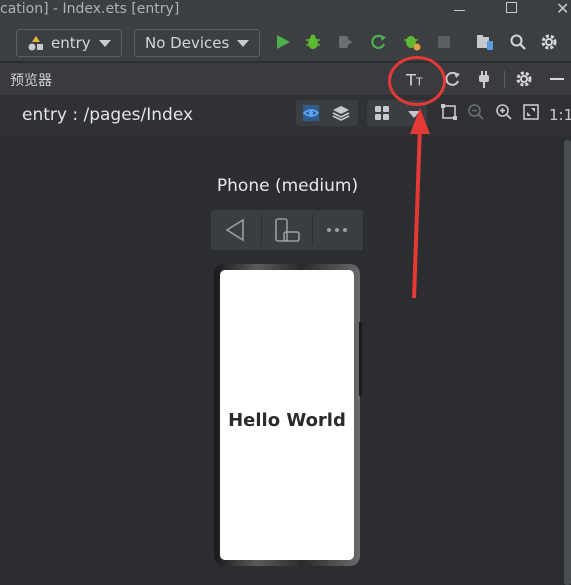 This screenshot has width=571, height=585. Describe the element at coordinates (285, 79) in the screenshot. I see `previewer-panel-header: 预览器 T T` at that location.